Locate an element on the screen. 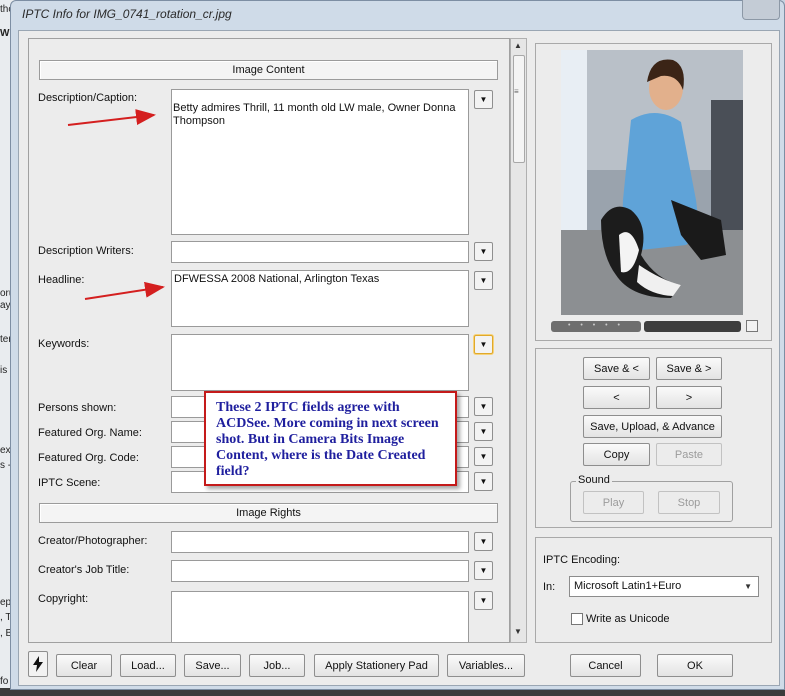 The width and height of the screenshot is (785, 696). creator-label: Creator/Photographer: is located at coordinates (93, 541).